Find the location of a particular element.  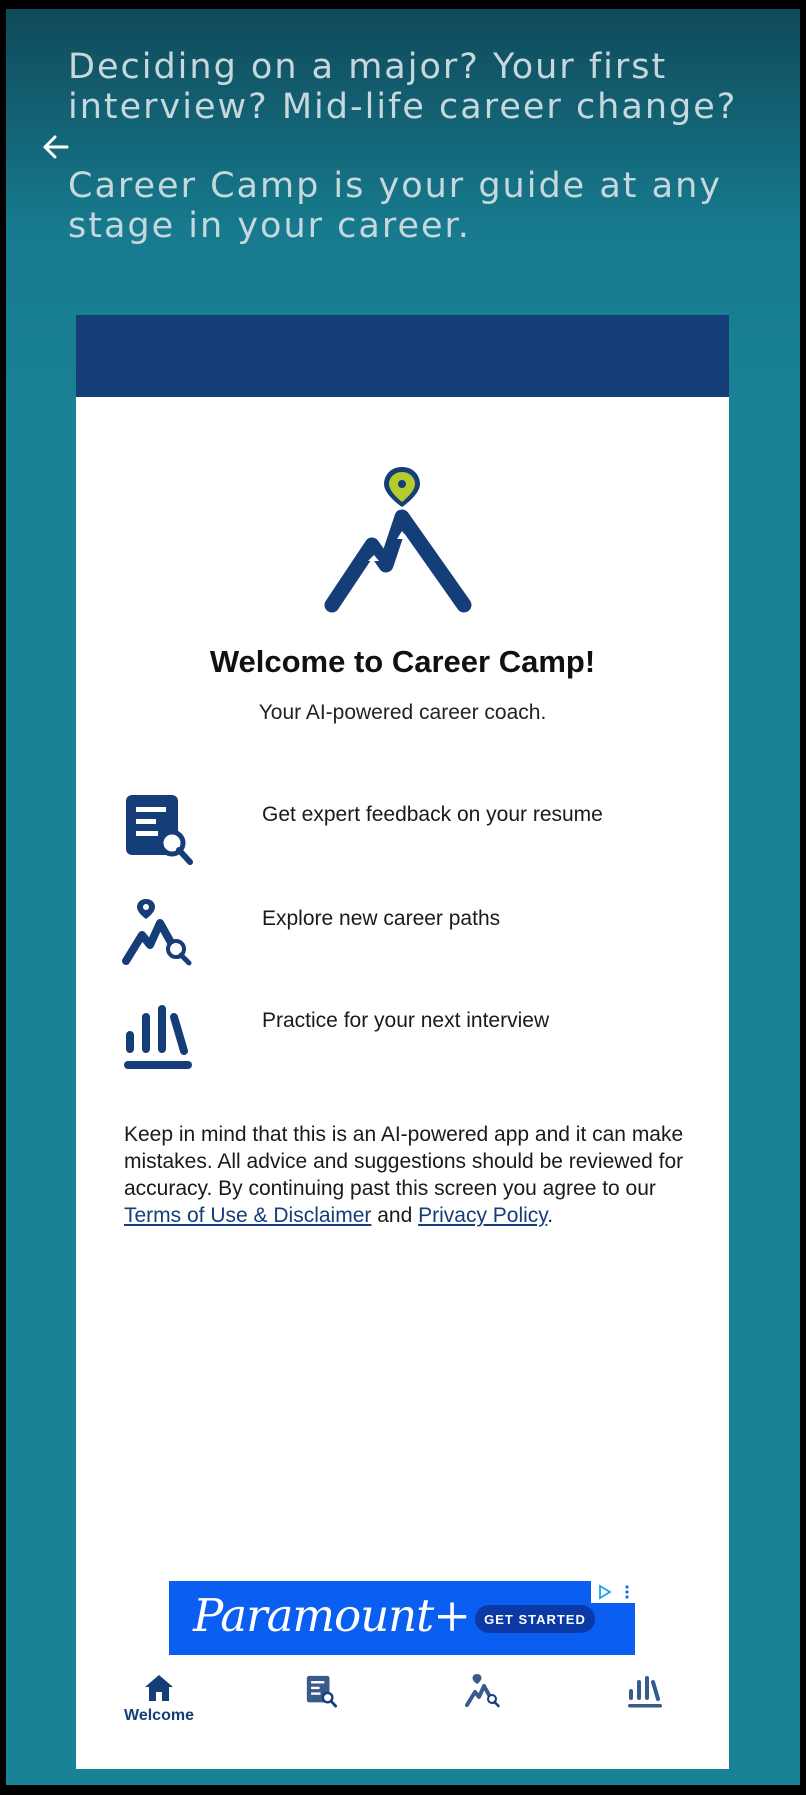

nav-interview is located at coordinates (645, 1709).